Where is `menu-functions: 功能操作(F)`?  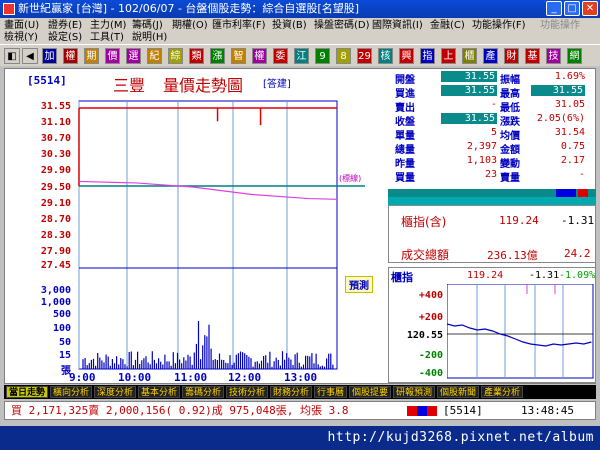
menu-functions: 功能操作(F) is located at coordinates (499, 25).